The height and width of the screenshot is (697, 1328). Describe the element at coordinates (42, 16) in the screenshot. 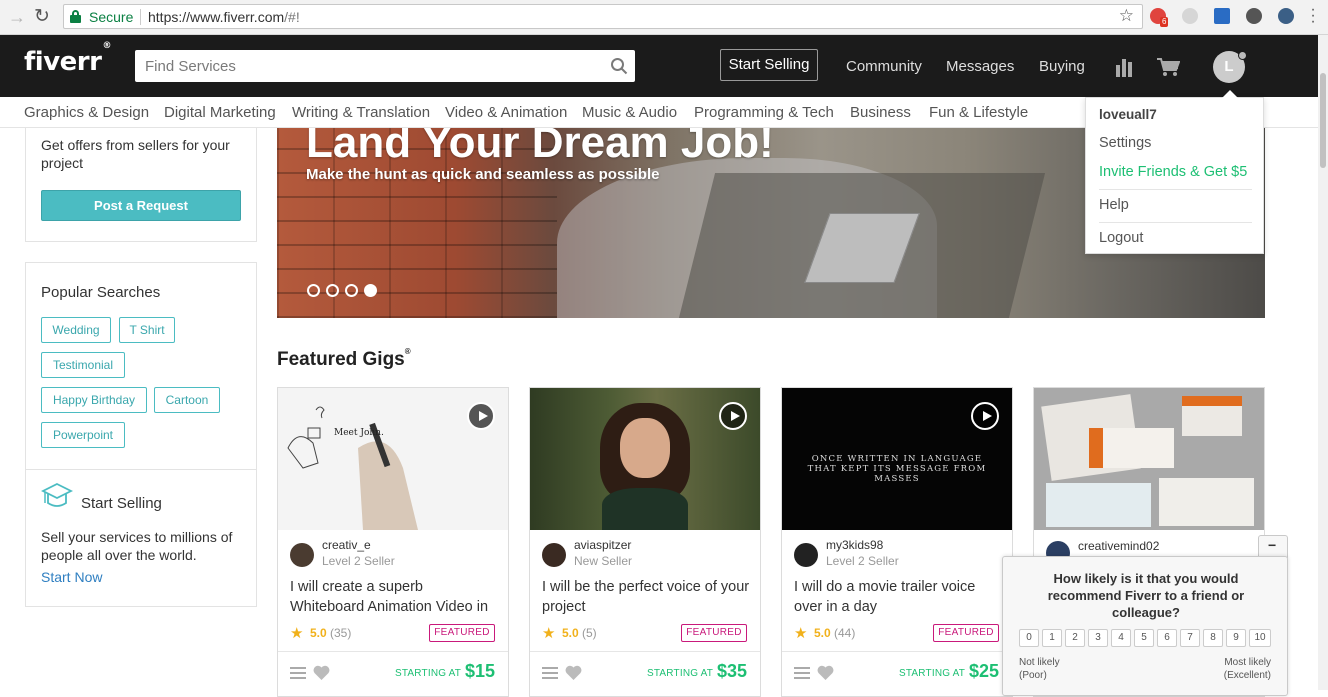

I see `reload-icon: ↻` at that location.